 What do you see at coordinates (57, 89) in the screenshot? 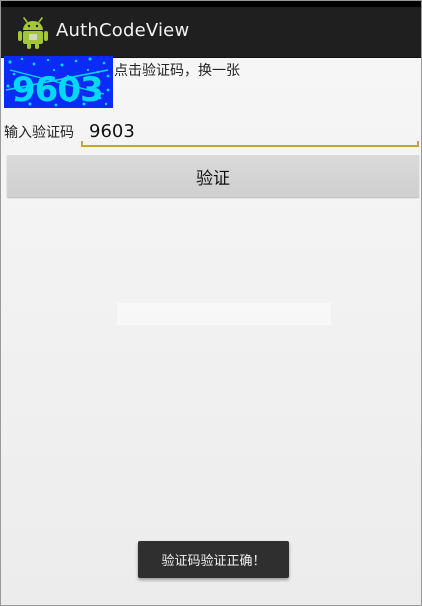
I see `captcha-code: 9603` at bounding box center [57, 89].